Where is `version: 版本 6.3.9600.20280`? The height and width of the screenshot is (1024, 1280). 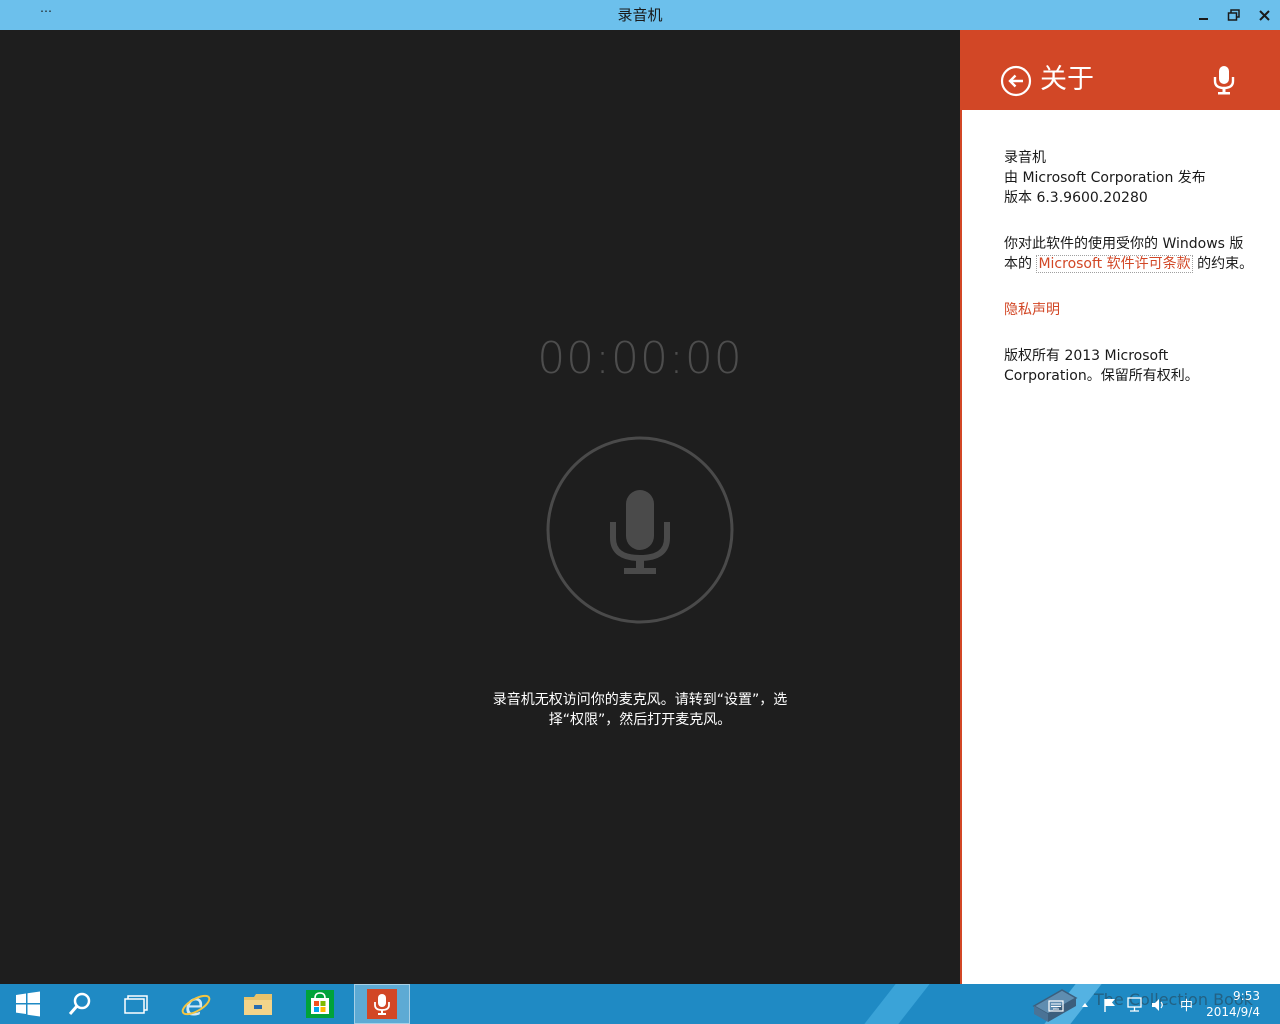
version: 版本 6.3.9600.20280 is located at coordinates (1076, 198).